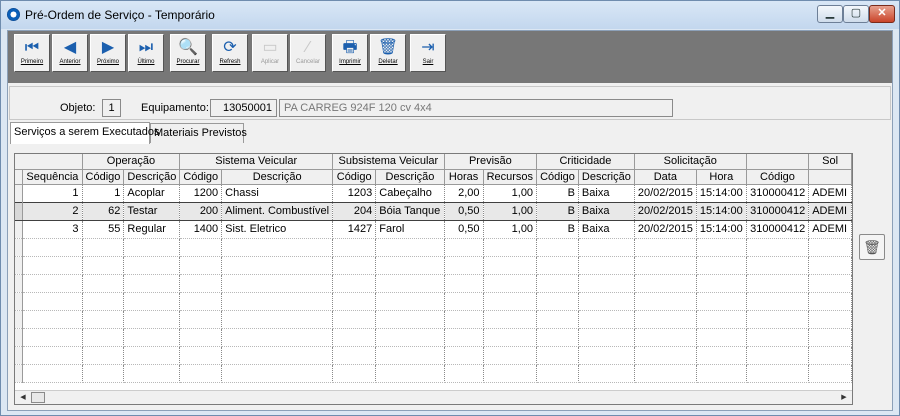 Image resolution: width=900 pixels, height=416 pixels. What do you see at coordinates (52, 177) in the screenshot?
I see `column-header: Sequência` at bounding box center [52, 177].